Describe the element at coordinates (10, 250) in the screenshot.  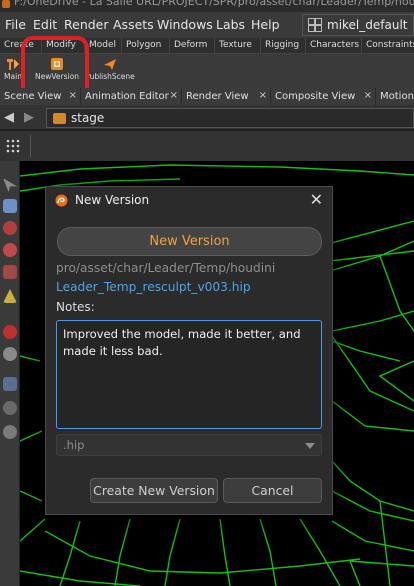
I see `rotate-icon` at that location.